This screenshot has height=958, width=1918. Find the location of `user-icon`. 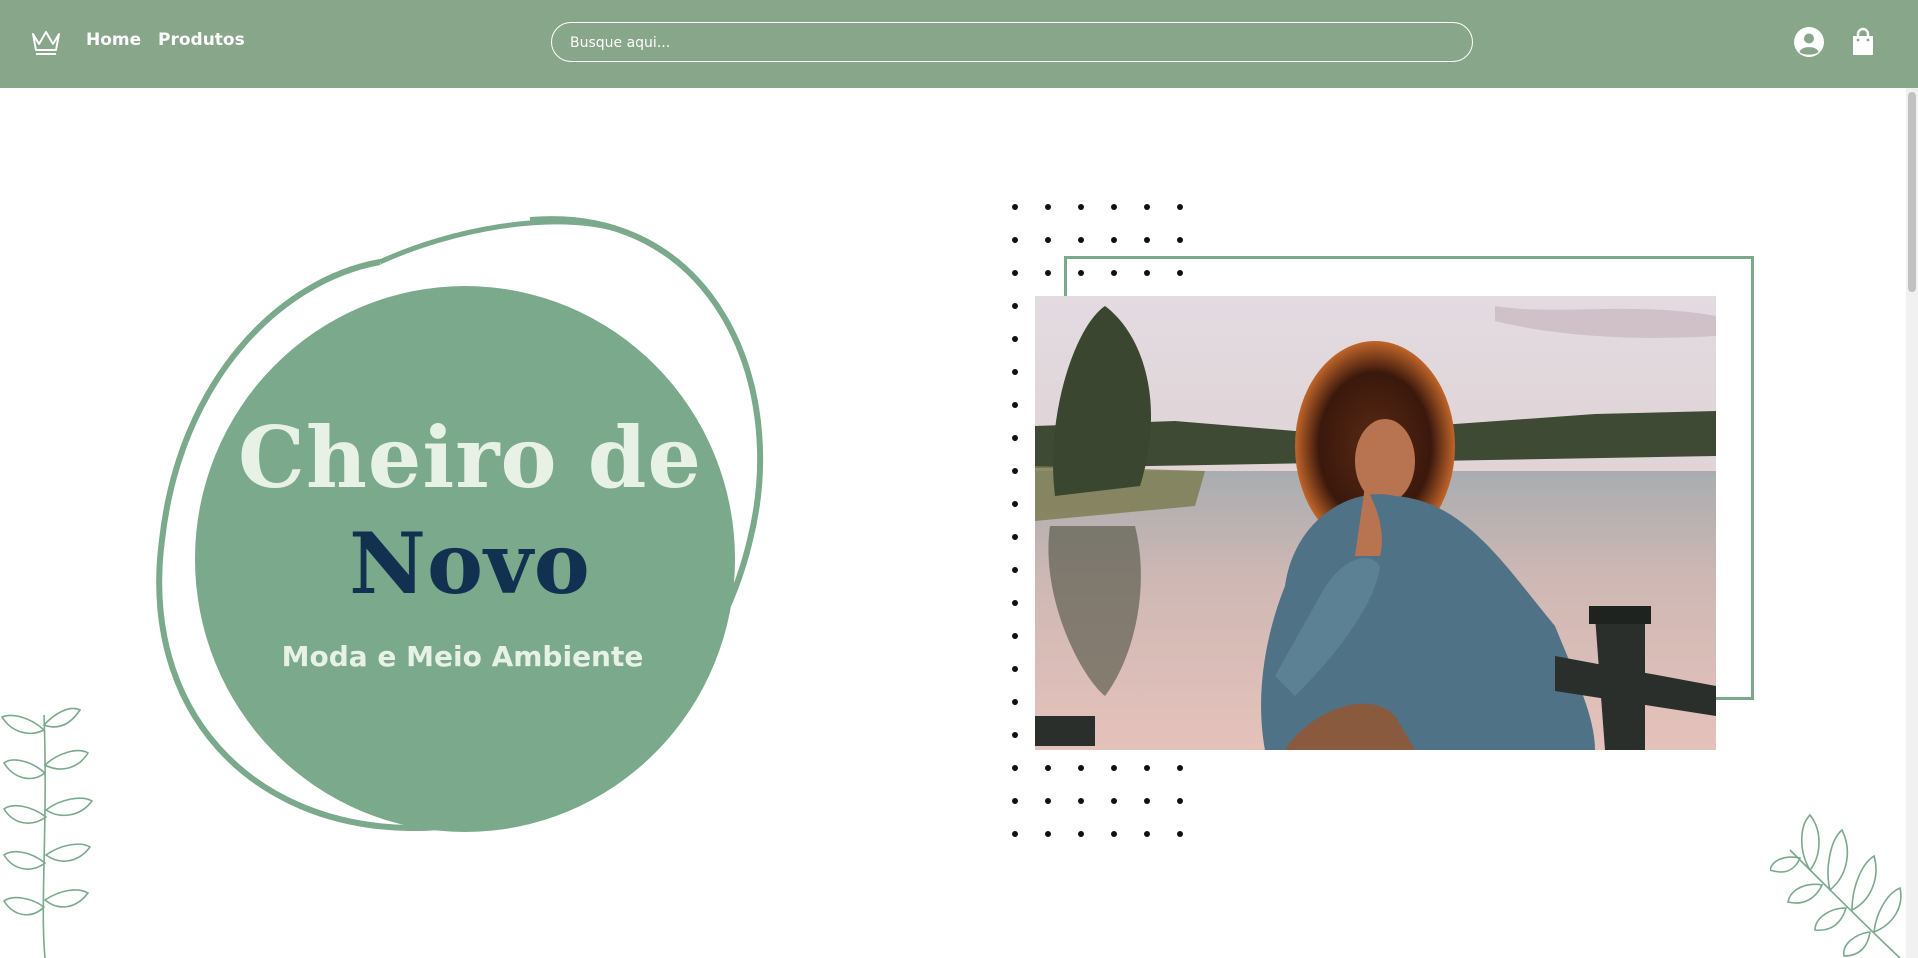

user-icon is located at coordinates (1809, 42).